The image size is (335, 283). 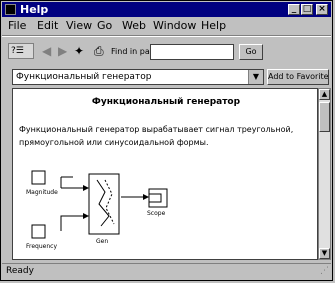 I want to click on find-in-page-input, so click(x=192, y=52).